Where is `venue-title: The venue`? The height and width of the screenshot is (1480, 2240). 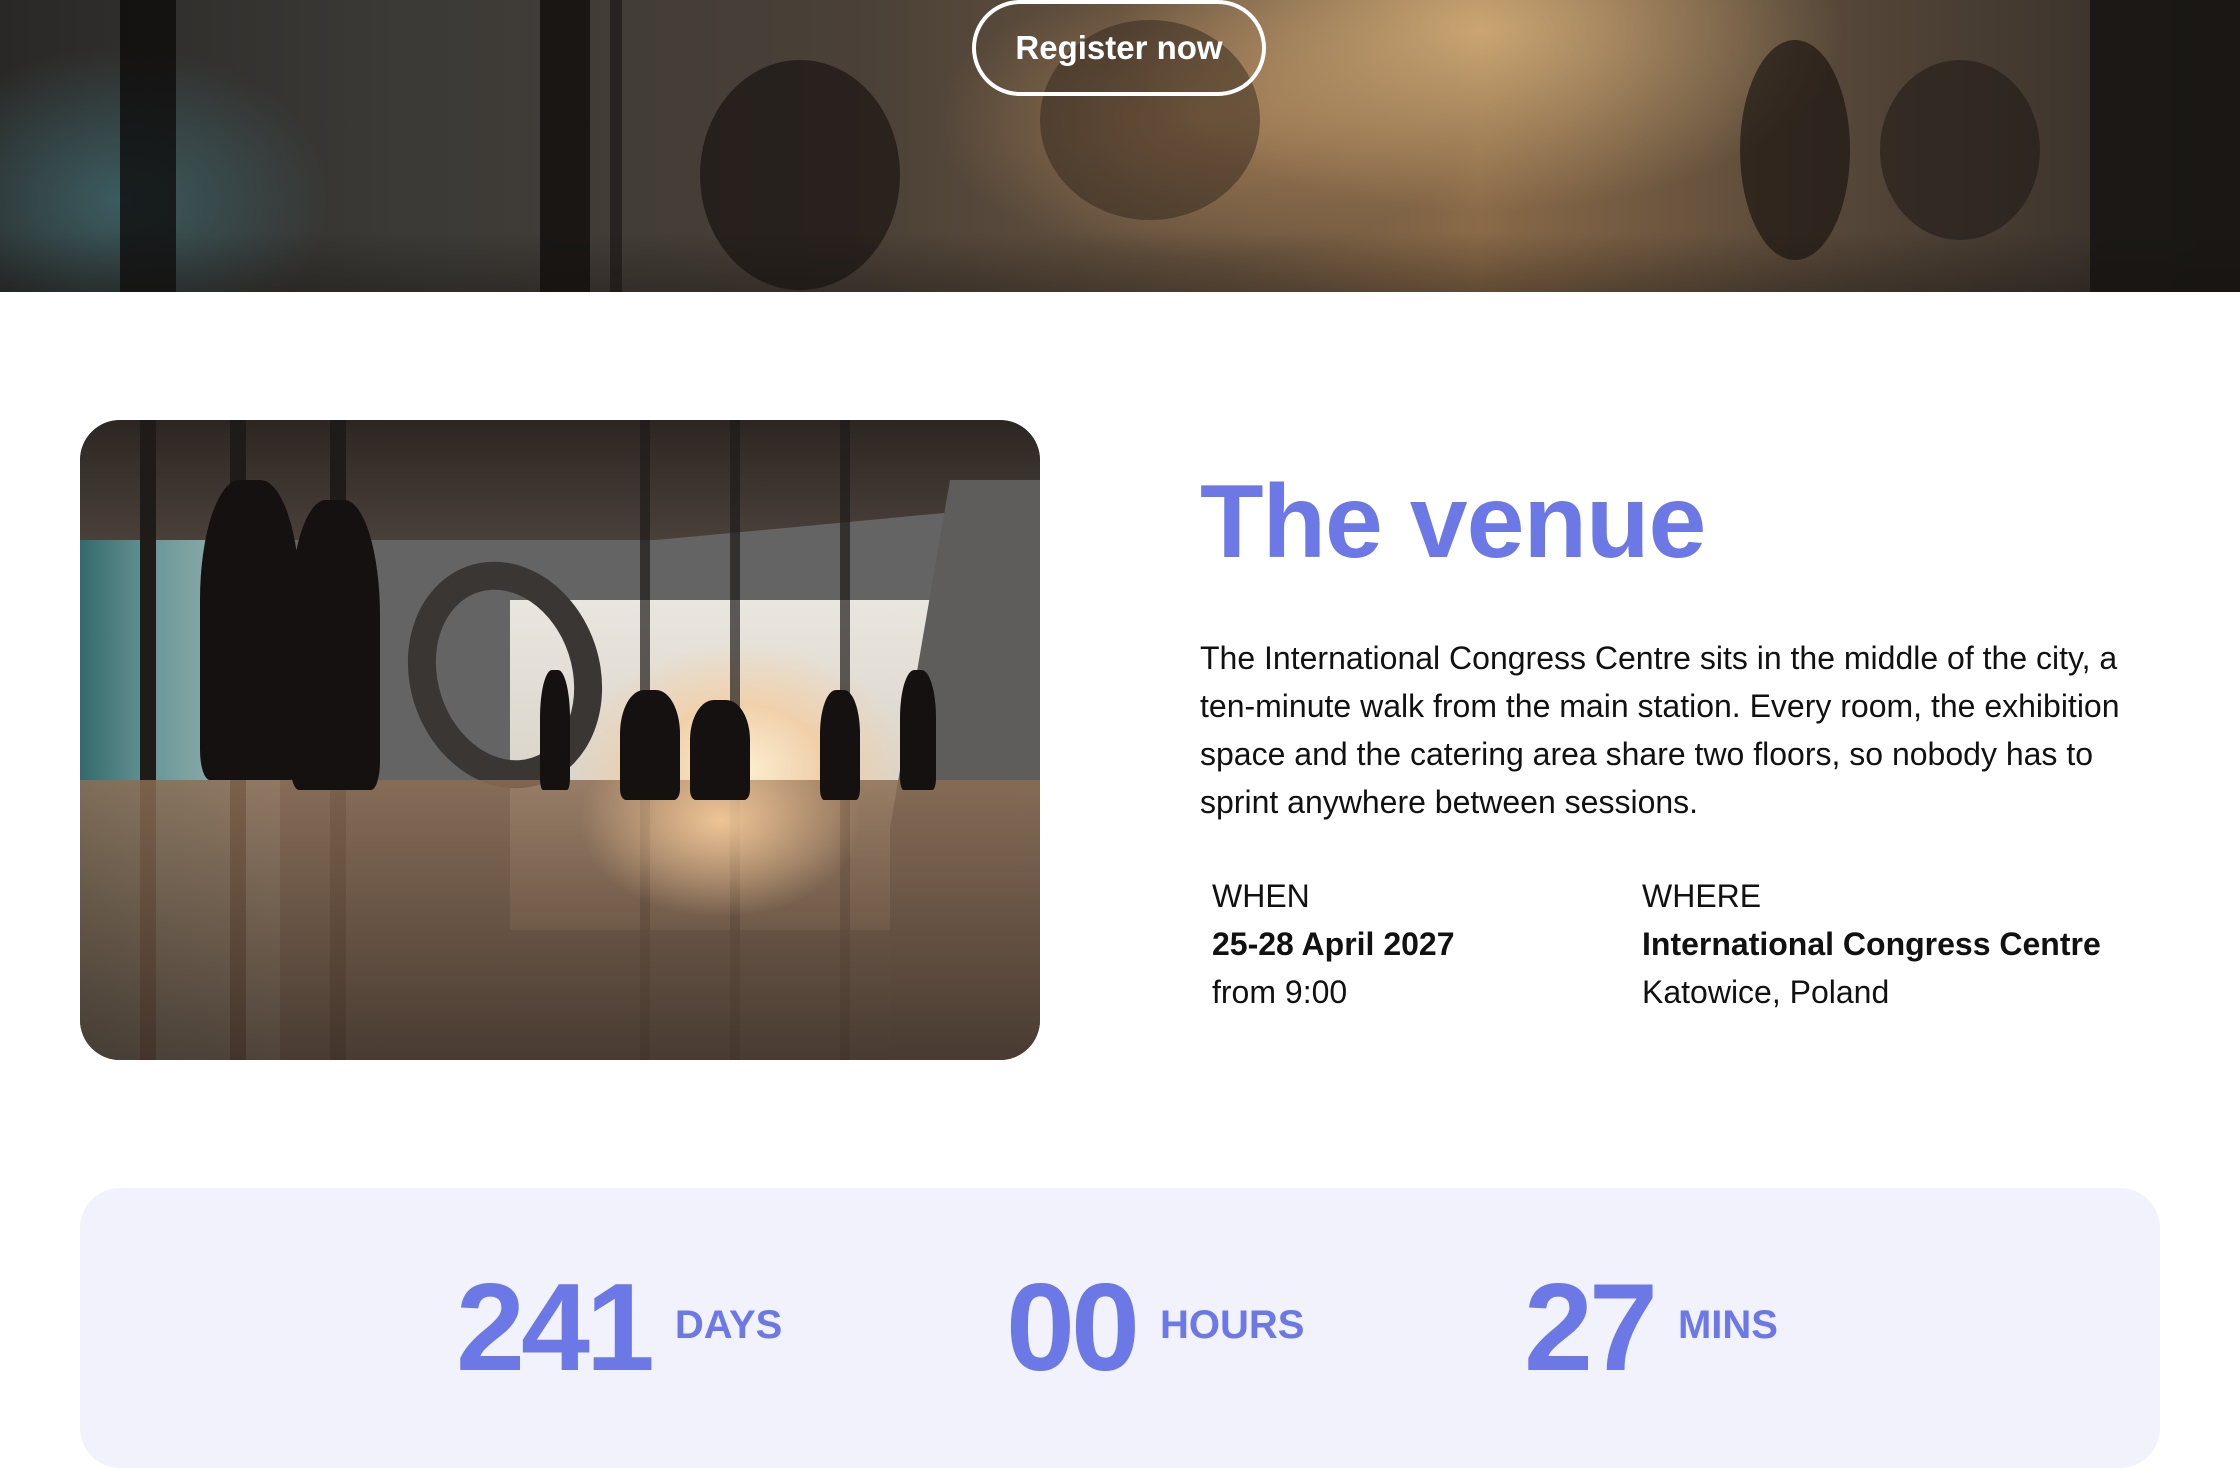 venue-title: The venue is located at coordinates (1453, 522).